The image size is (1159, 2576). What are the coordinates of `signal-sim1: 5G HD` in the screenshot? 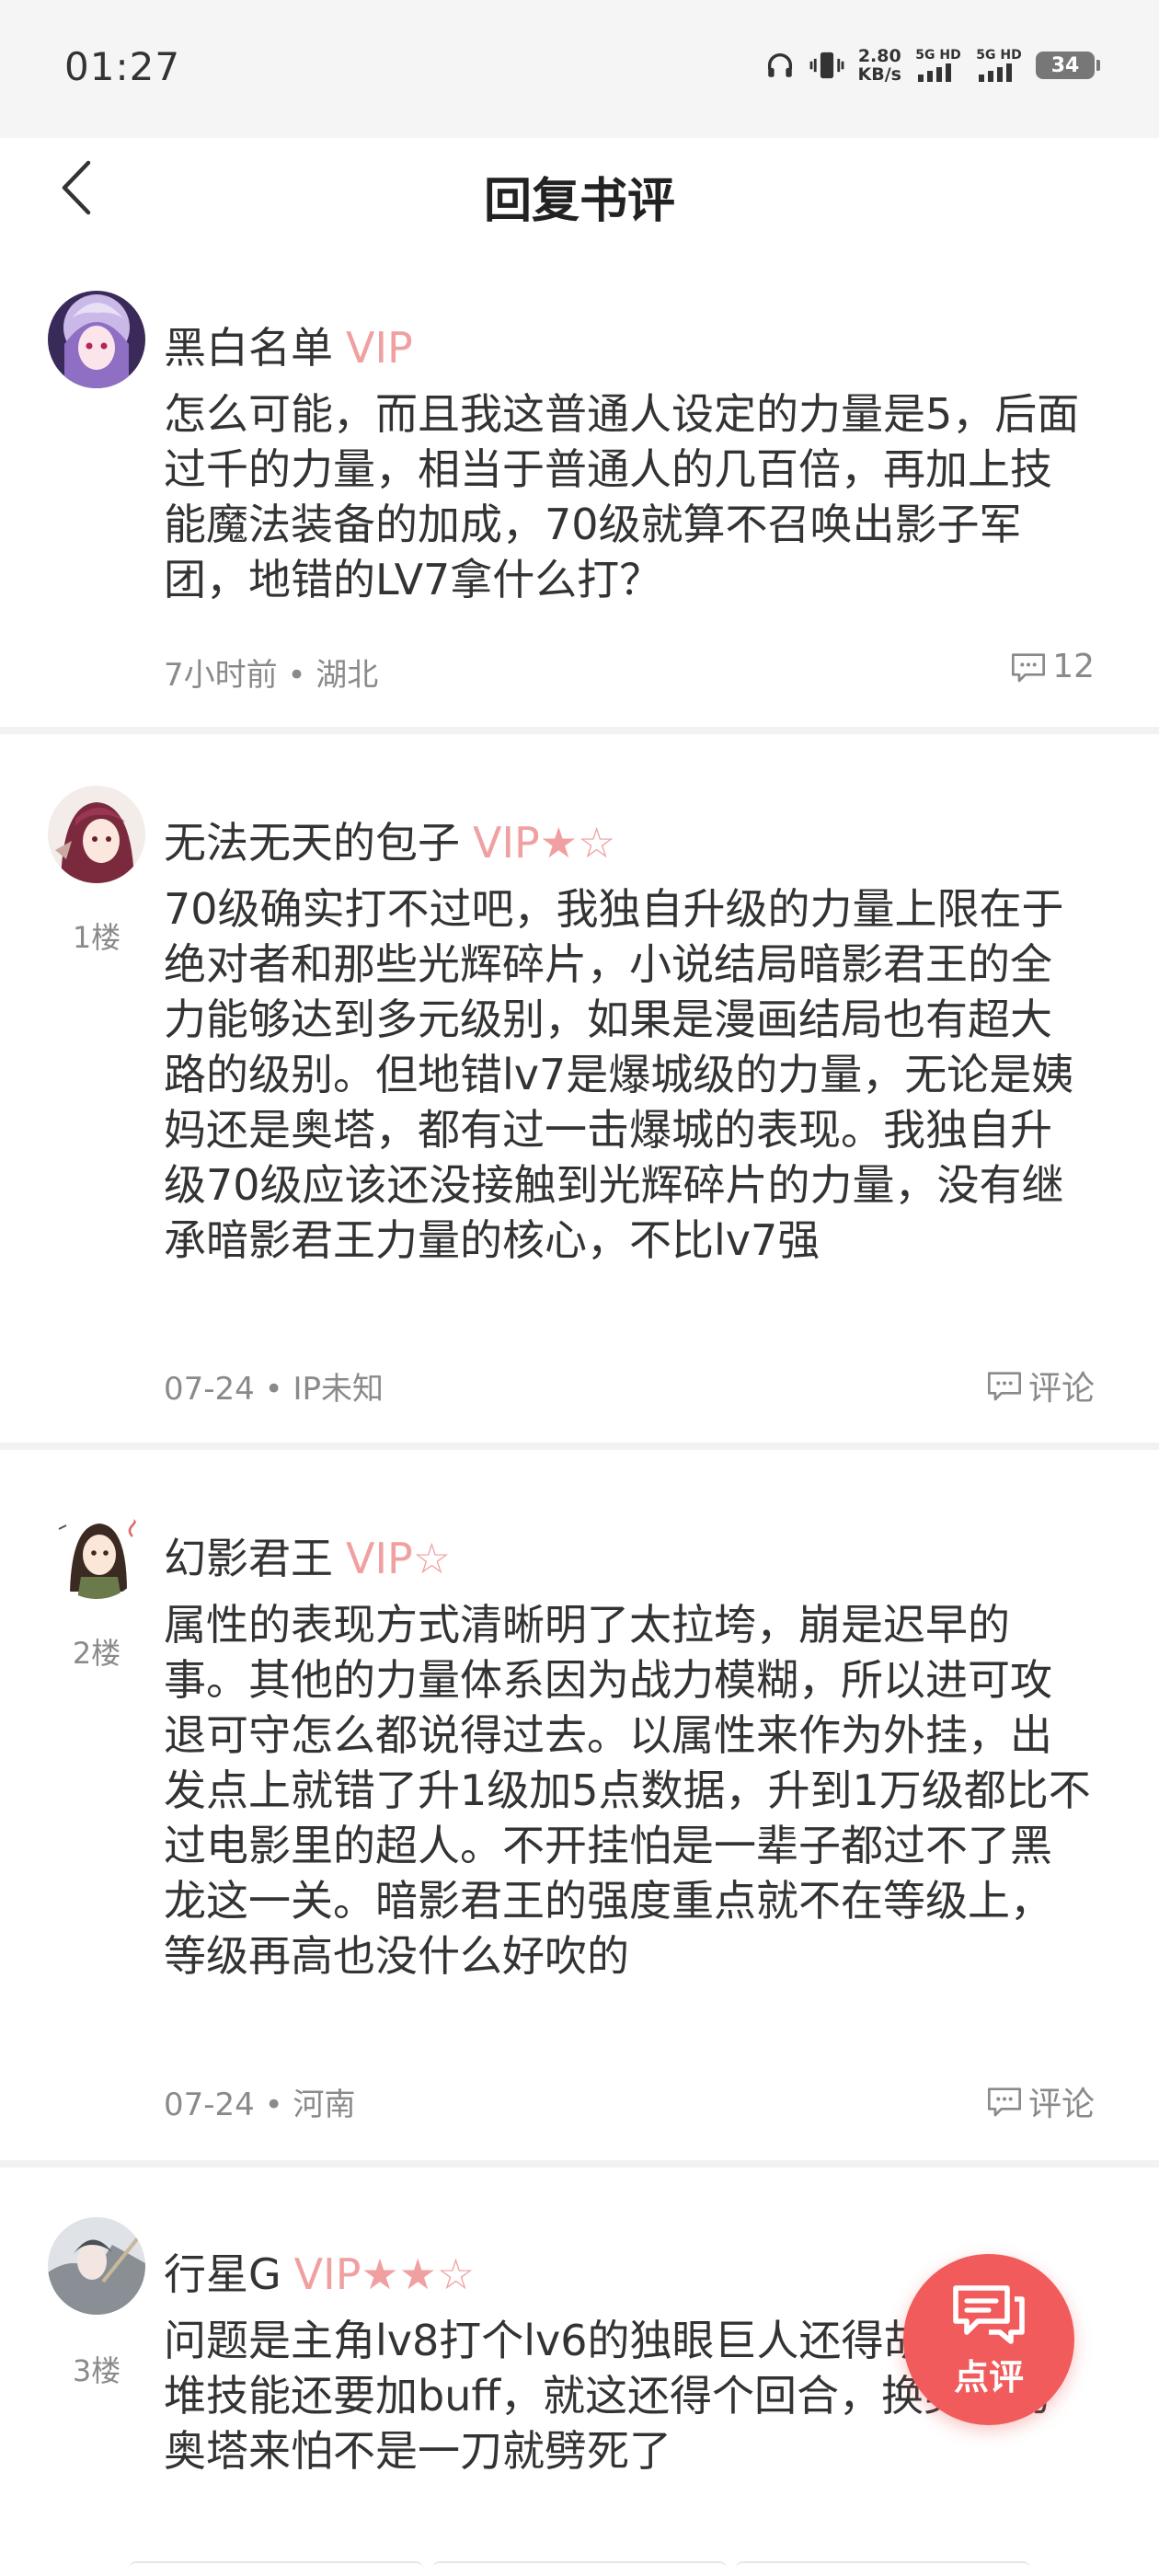 It's located at (938, 65).